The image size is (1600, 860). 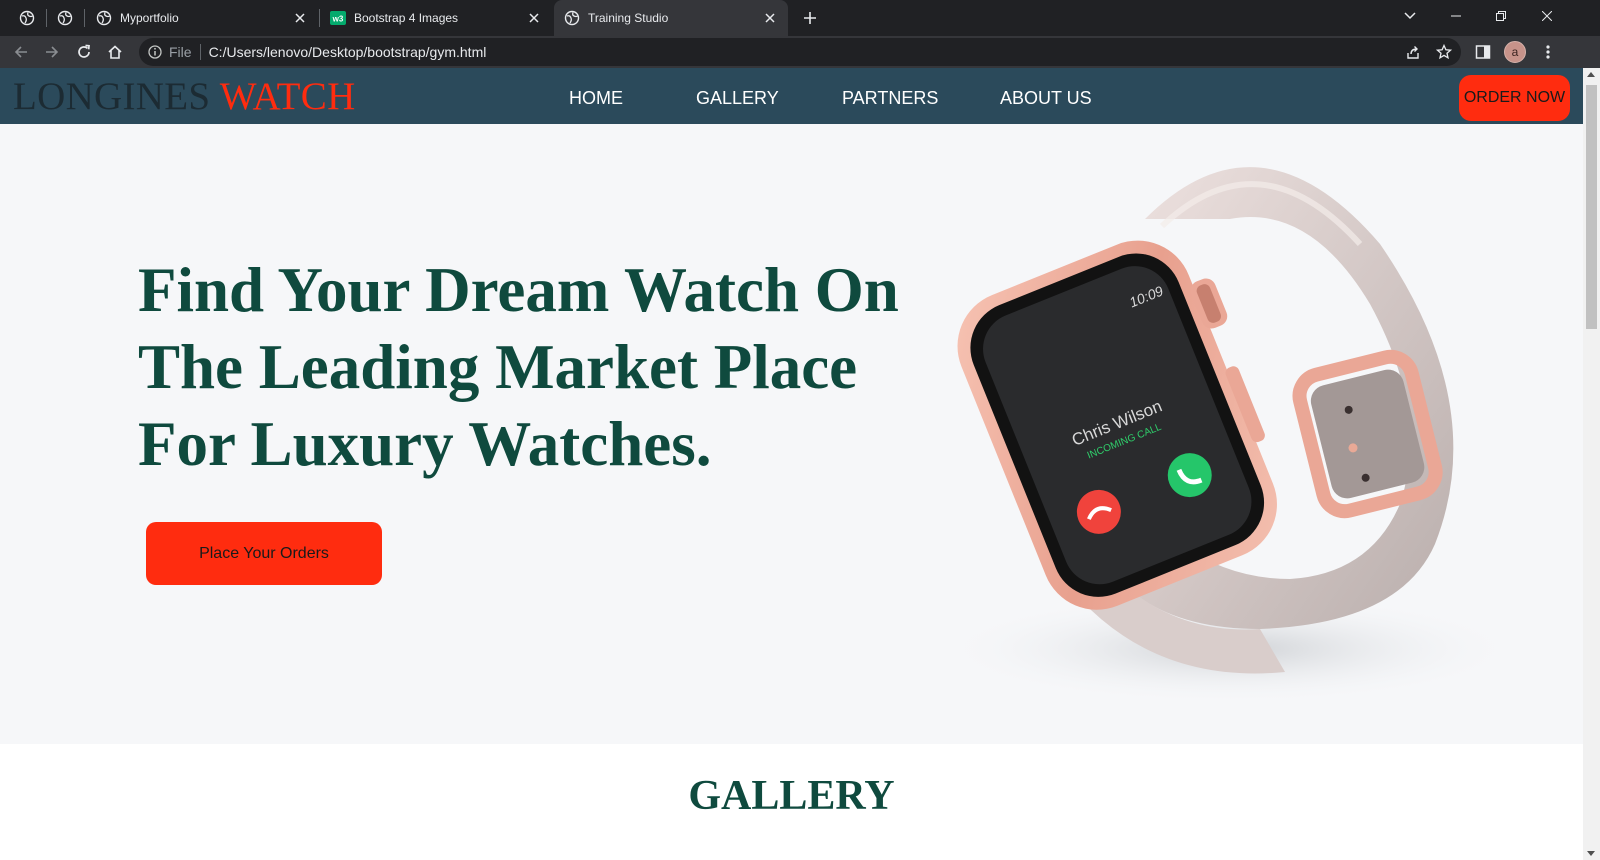 I want to click on side-panel-icon, so click(x=1483, y=52).